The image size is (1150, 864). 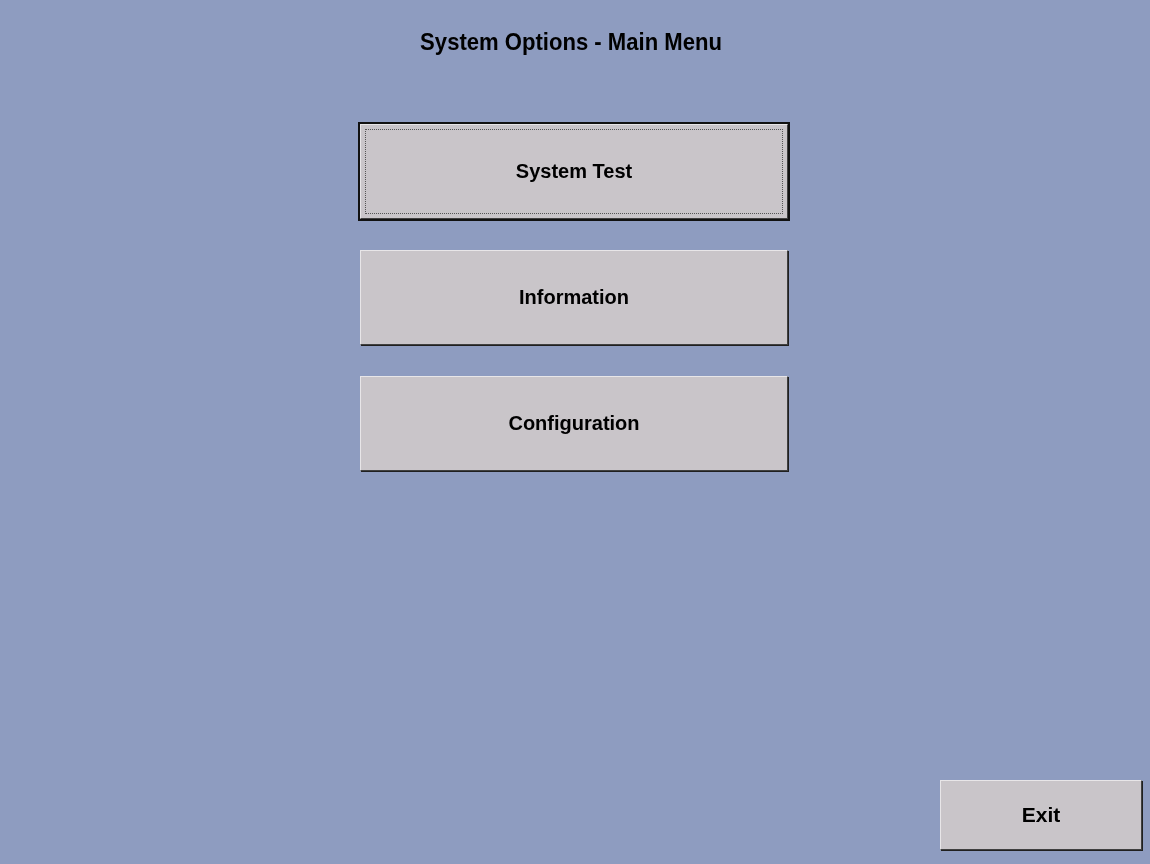 What do you see at coordinates (574, 171) in the screenshot?
I see `menu-button: System Test` at bounding box center [574, 171].